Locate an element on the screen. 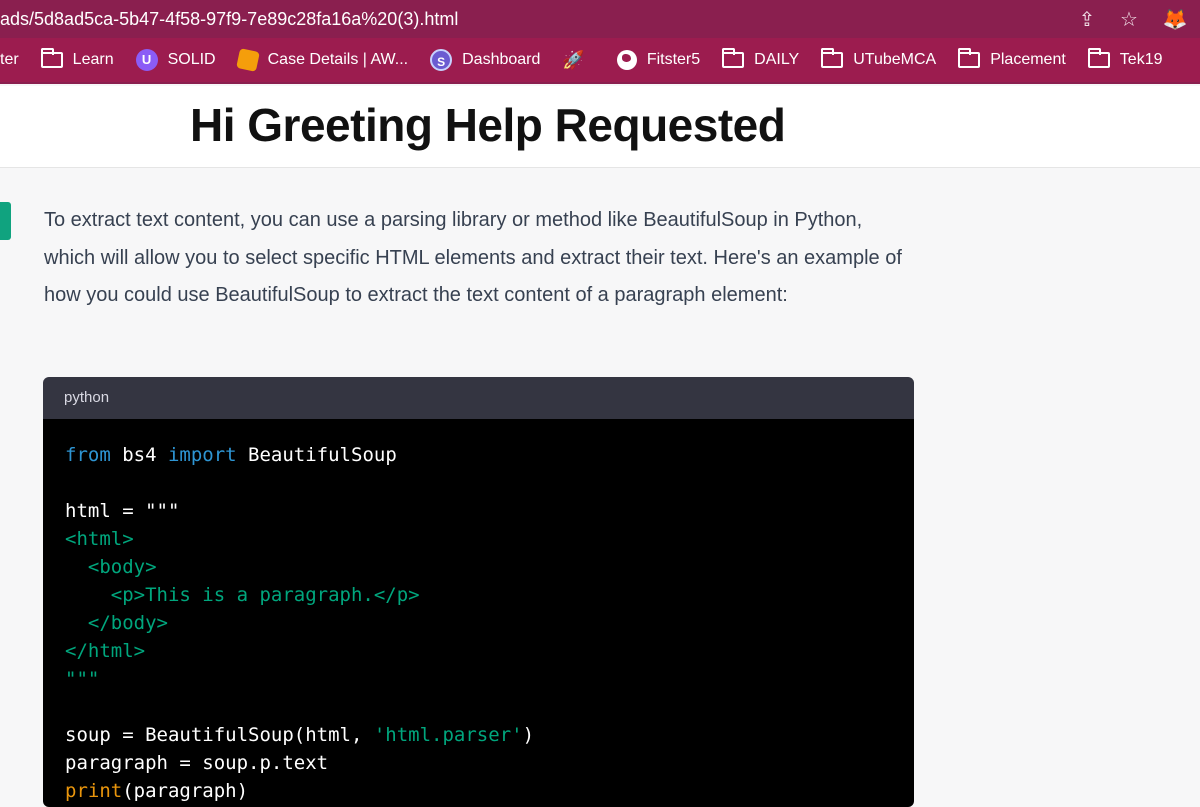 The width and height of the screenshot is (1200, 807). bookmark-solid: U SOLID is located at coordinates (175, 60).